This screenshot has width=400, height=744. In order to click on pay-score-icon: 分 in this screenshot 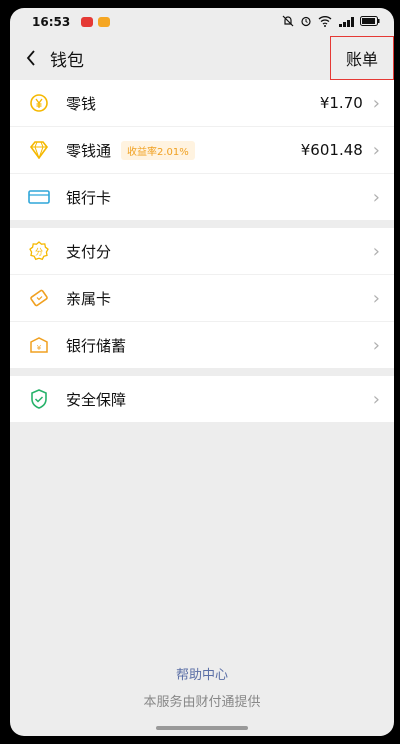, I will do `click(39, 251)`.